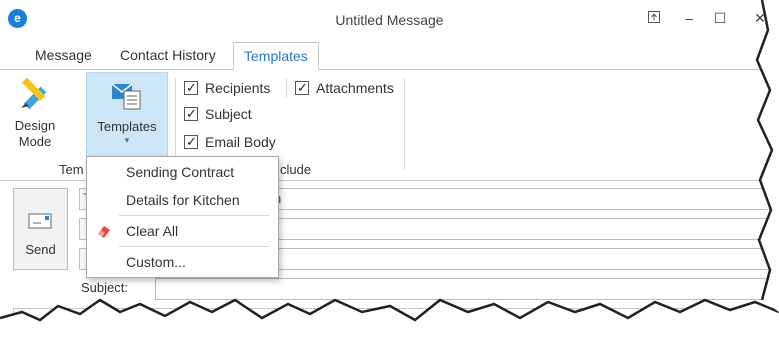  I want to click on send-button: Send, so click(40, 229).